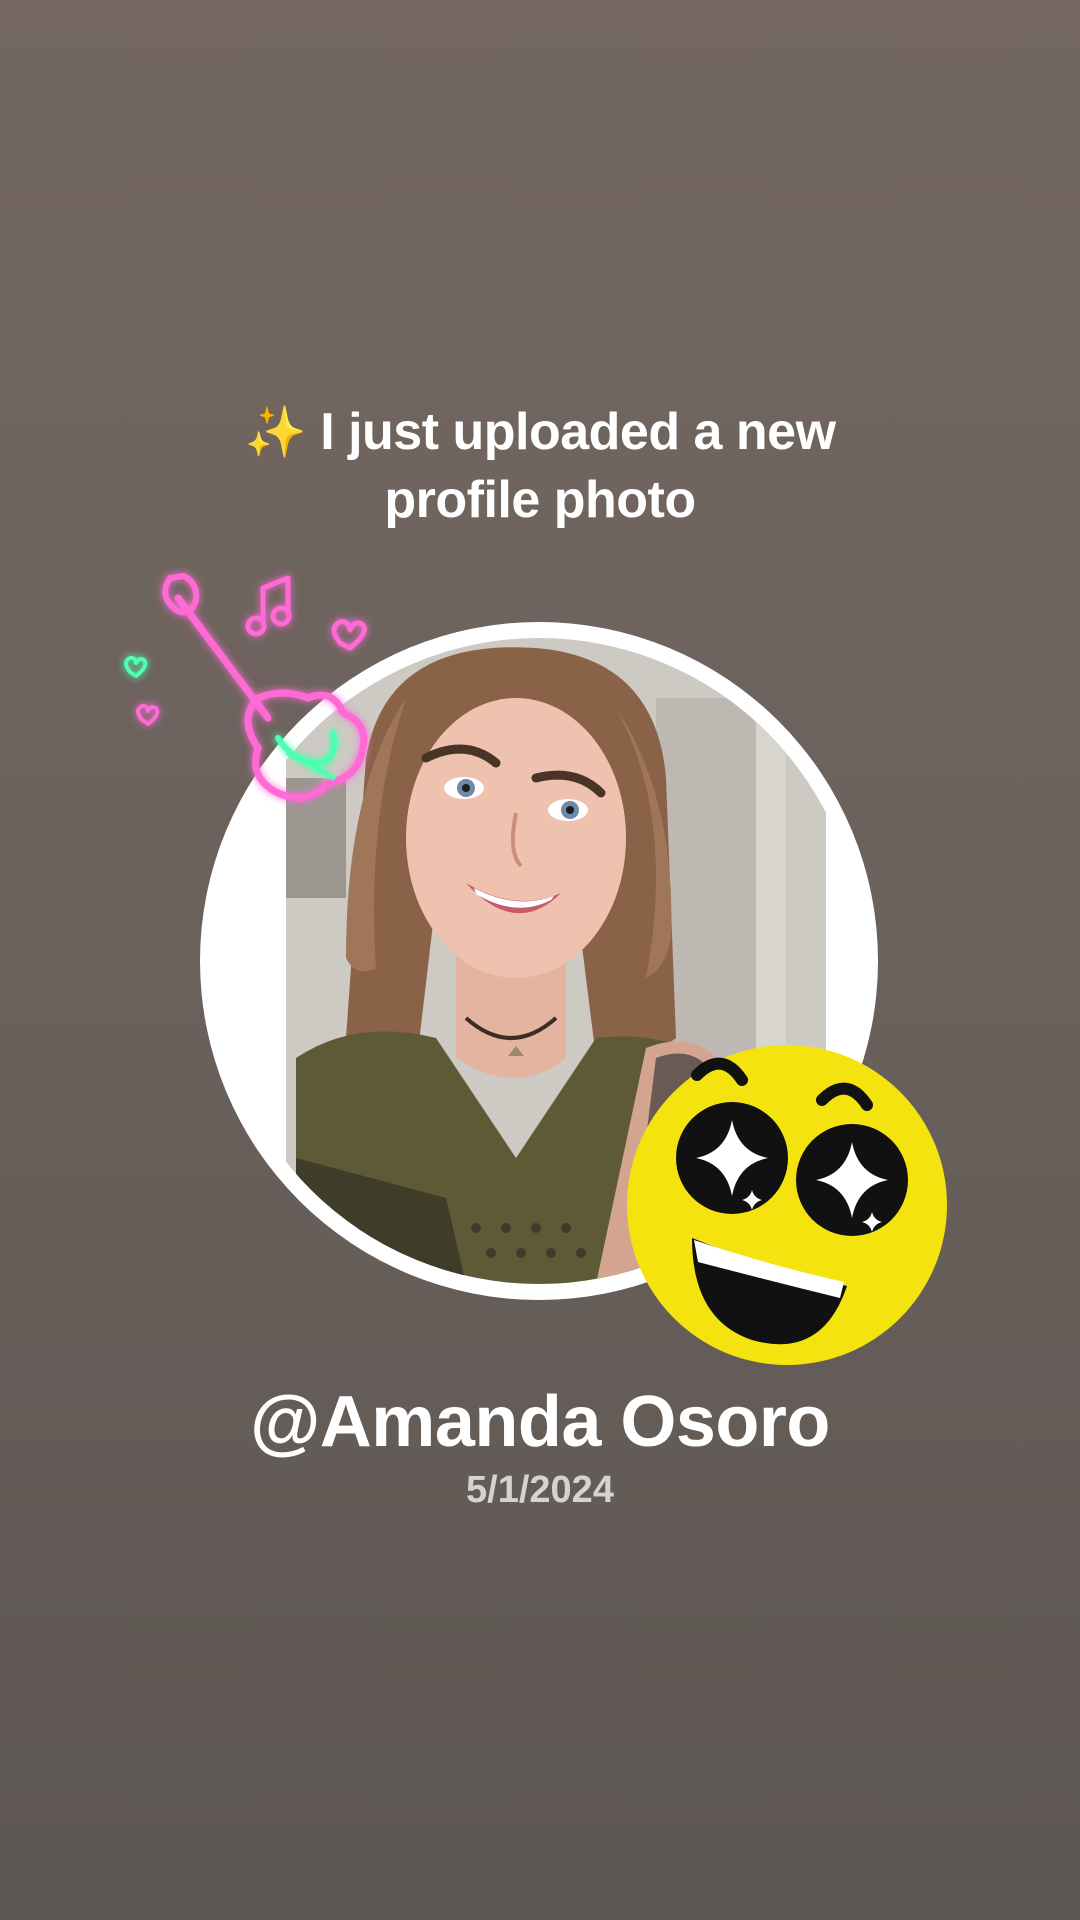 The width and height of the screenshot is (1080, 1920). I want to click on upload-date: 5/1/2024, so click(540, 1490).